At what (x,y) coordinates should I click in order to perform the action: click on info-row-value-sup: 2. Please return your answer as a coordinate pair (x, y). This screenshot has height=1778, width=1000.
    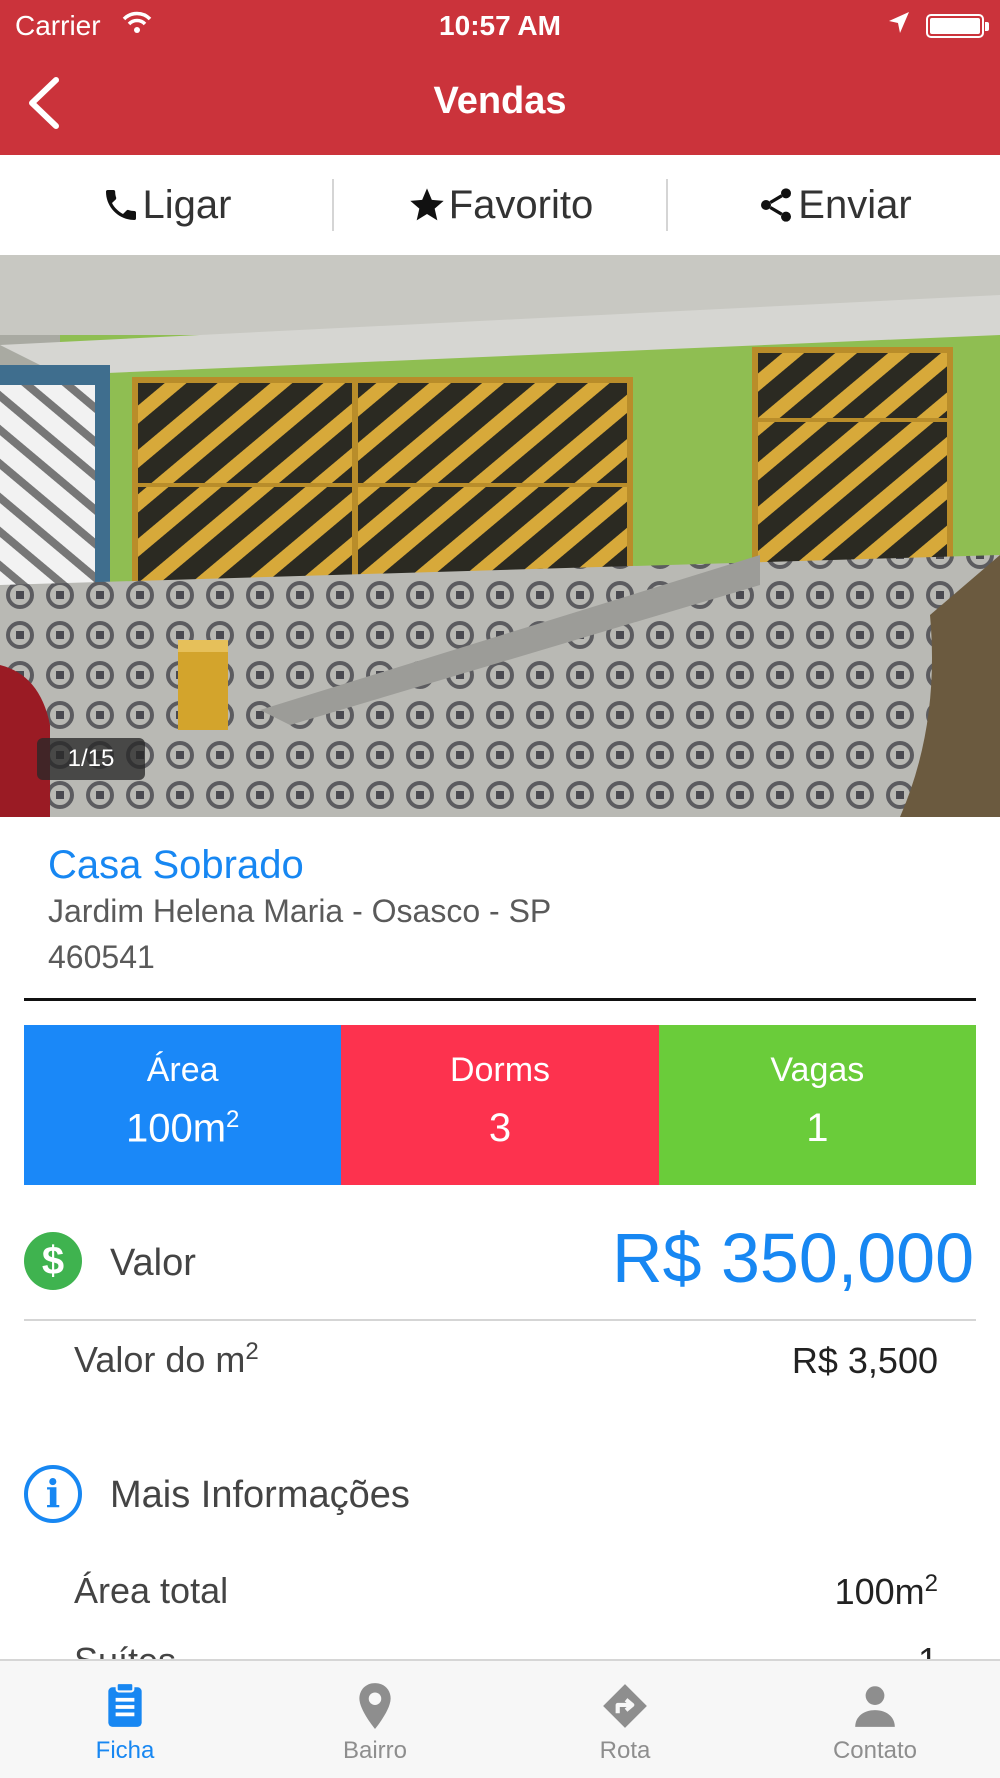
    Looking at the image, I should click on (931, 1583).